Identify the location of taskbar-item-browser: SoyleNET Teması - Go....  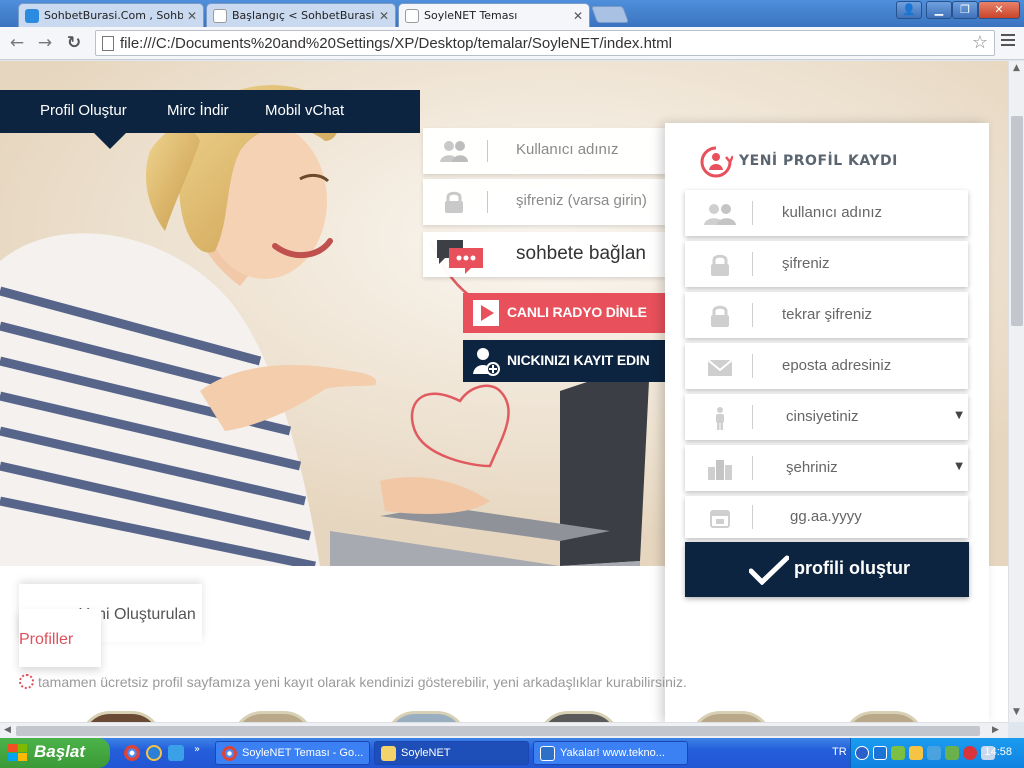
(292, 753).